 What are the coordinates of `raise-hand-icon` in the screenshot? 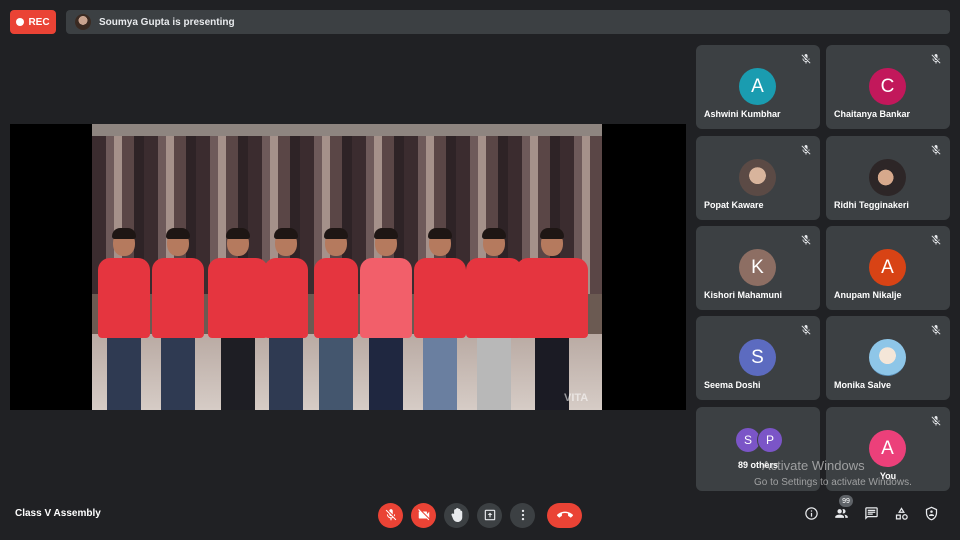 It's located at (456, 515).